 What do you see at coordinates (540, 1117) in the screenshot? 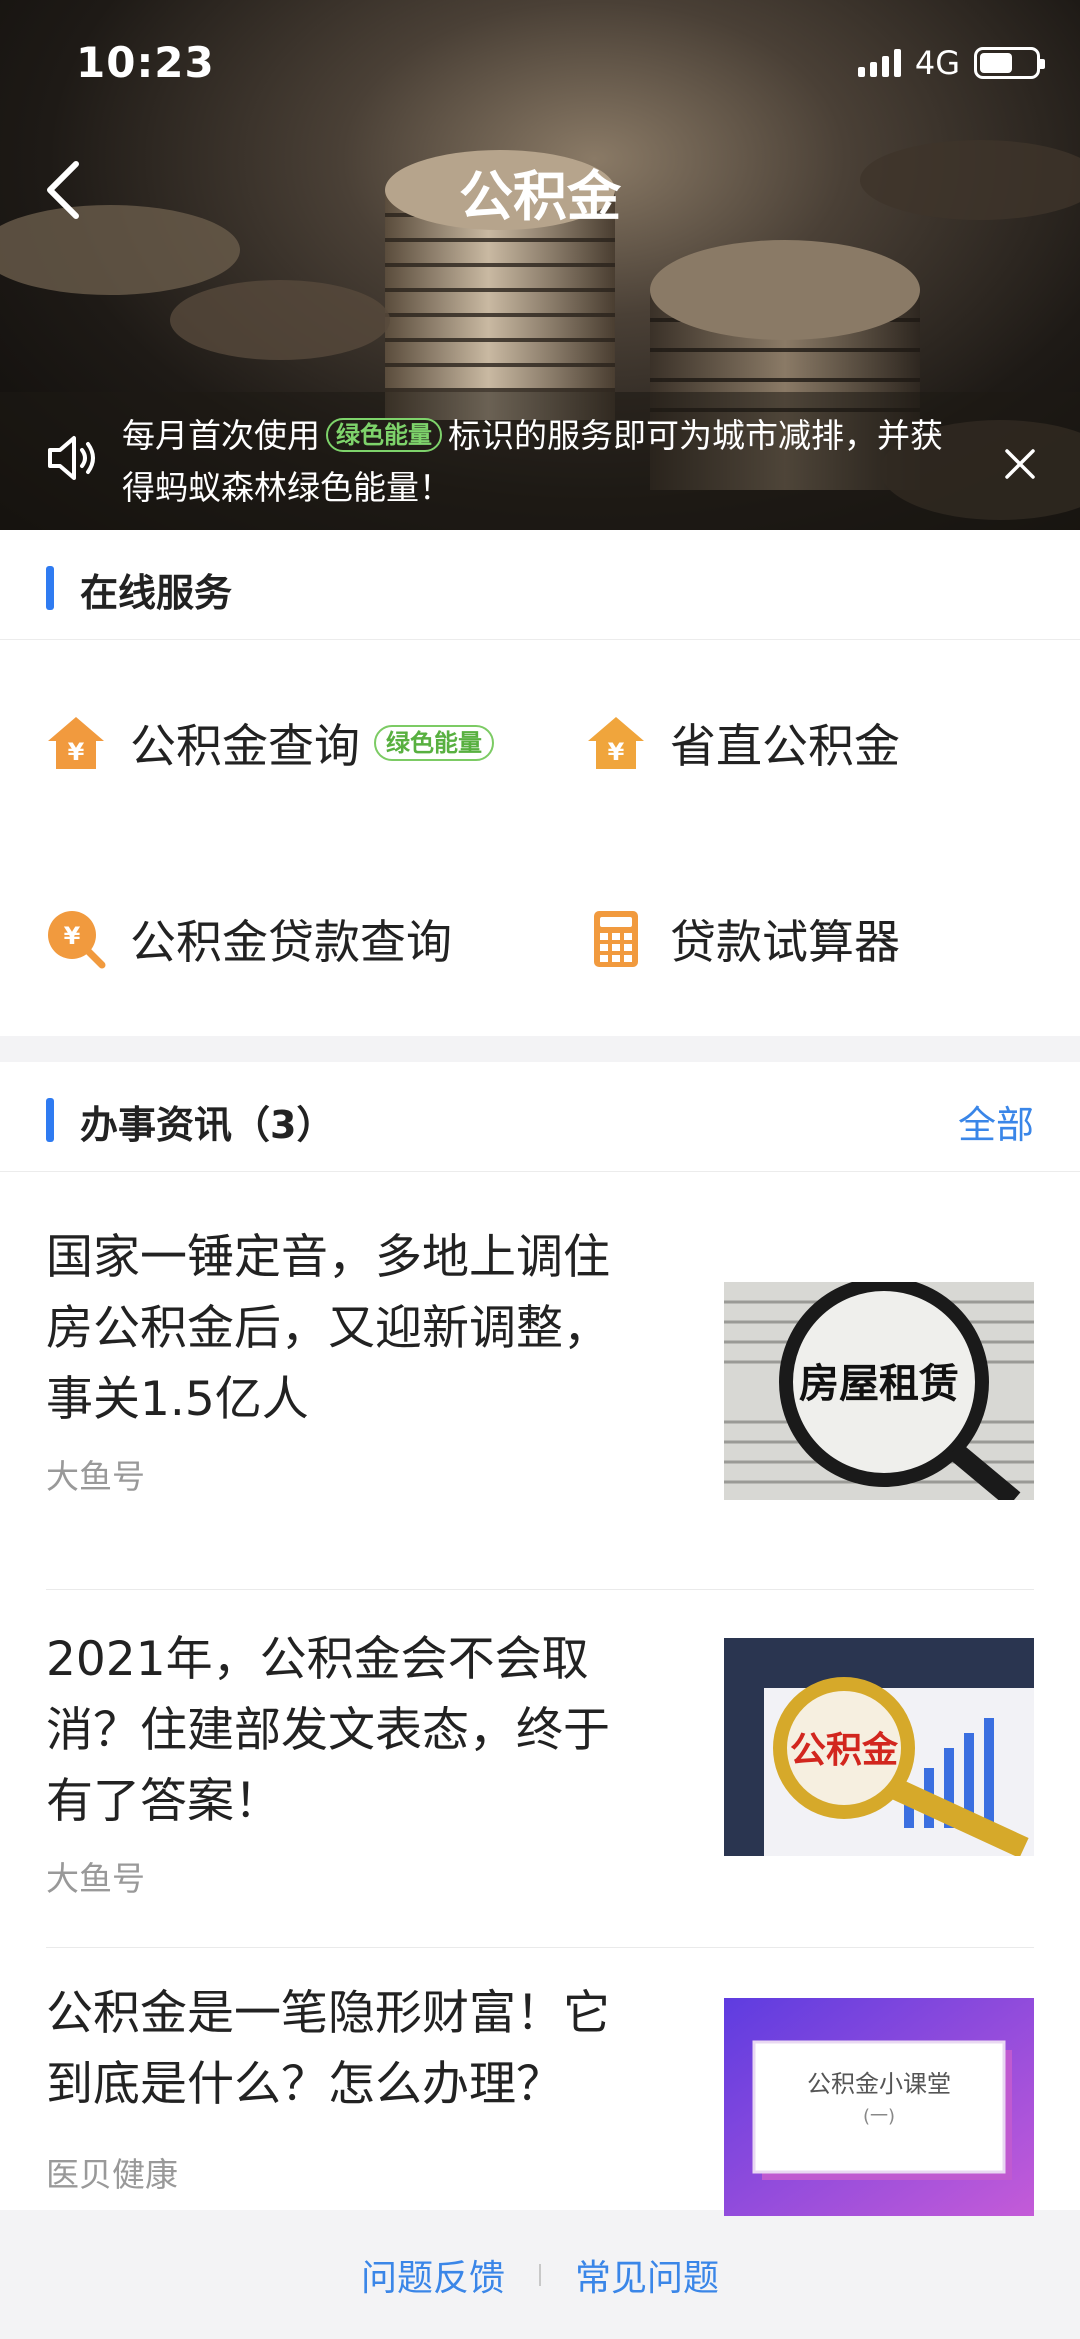
I see `section-header: 办事资讯（3） 全部` at bounding box center [540, 1117].